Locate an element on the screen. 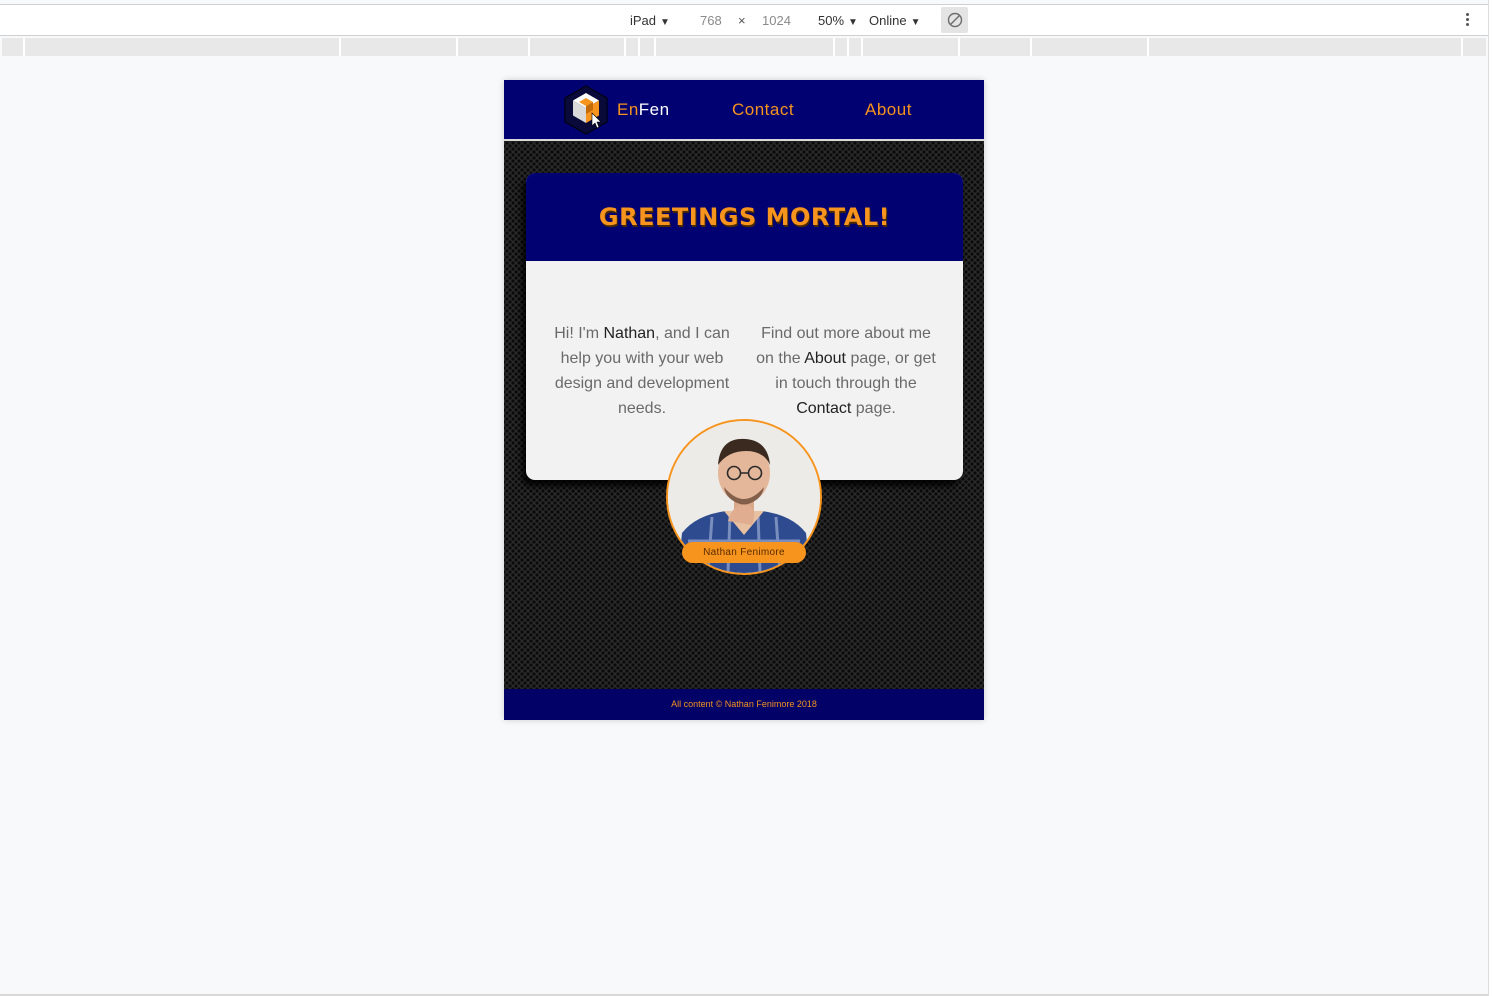 This screenshot has width=1493, height=996. rotate-icon is located at coordinates (955, 20).